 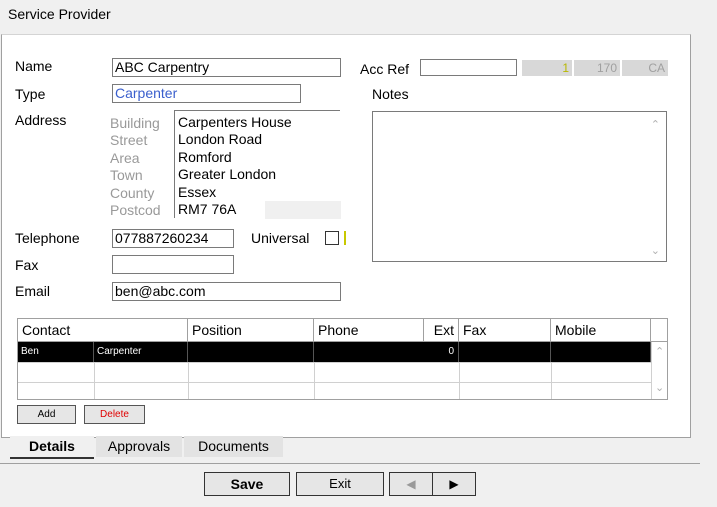 I want to click on column-header-phone: Phone, so click(x=369, y=330).